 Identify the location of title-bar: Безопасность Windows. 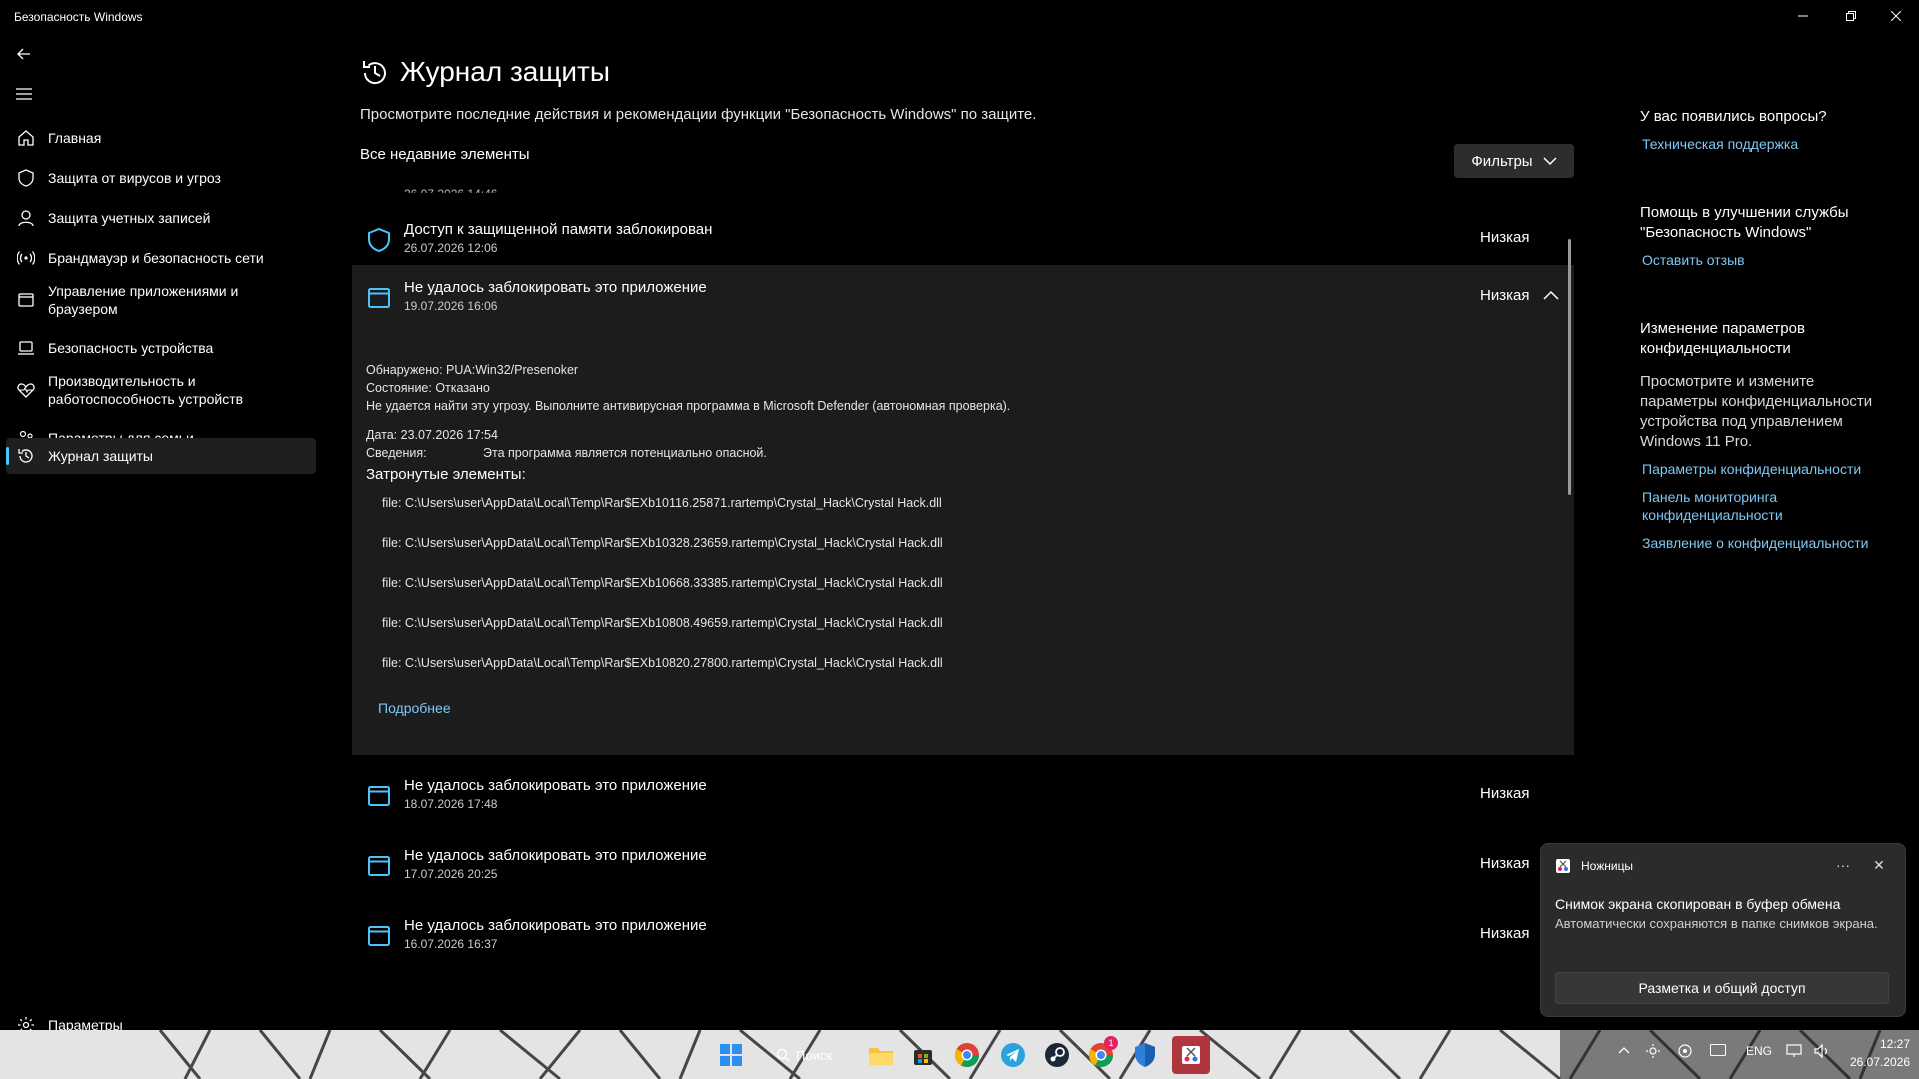
(959, 17).